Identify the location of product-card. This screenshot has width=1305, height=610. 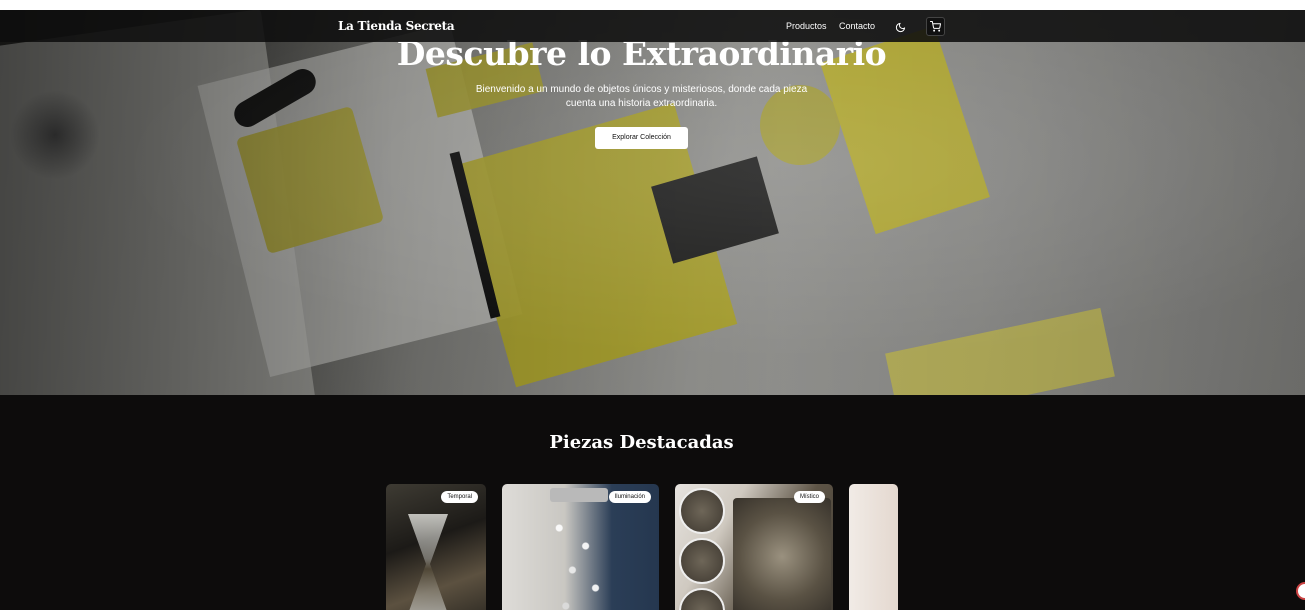
(873, 547).